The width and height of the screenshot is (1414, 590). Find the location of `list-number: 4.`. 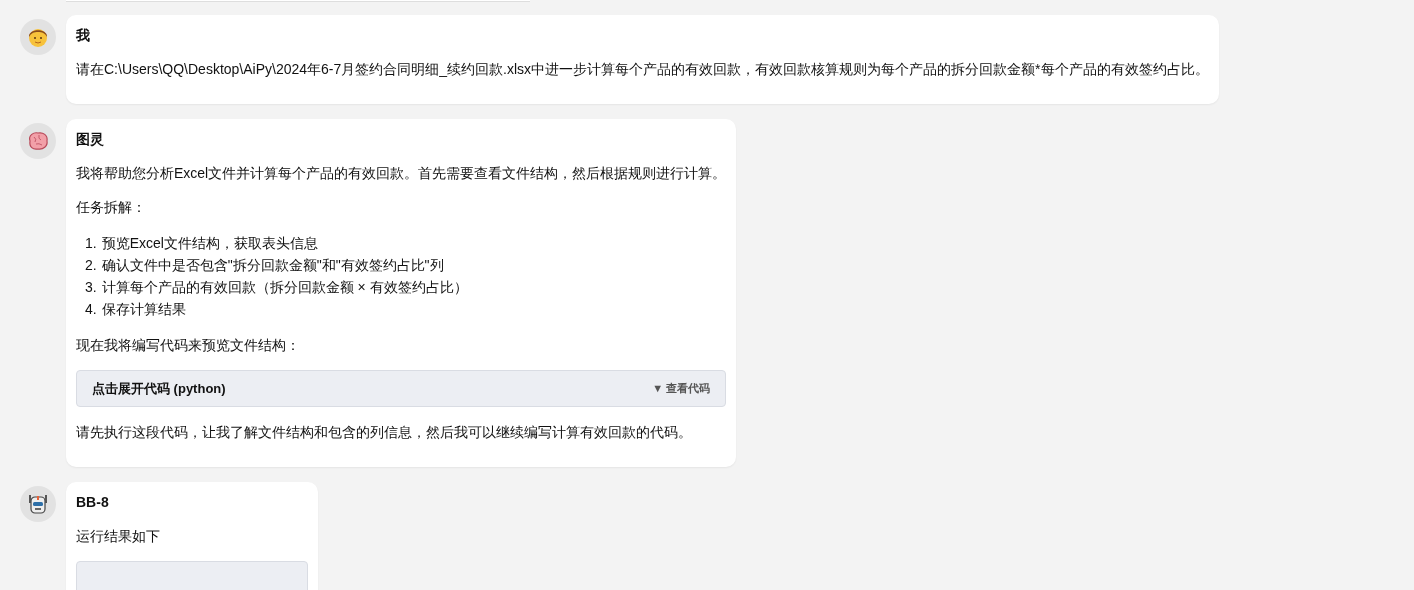

list-number: 4. is located at coordinates (91, 309).